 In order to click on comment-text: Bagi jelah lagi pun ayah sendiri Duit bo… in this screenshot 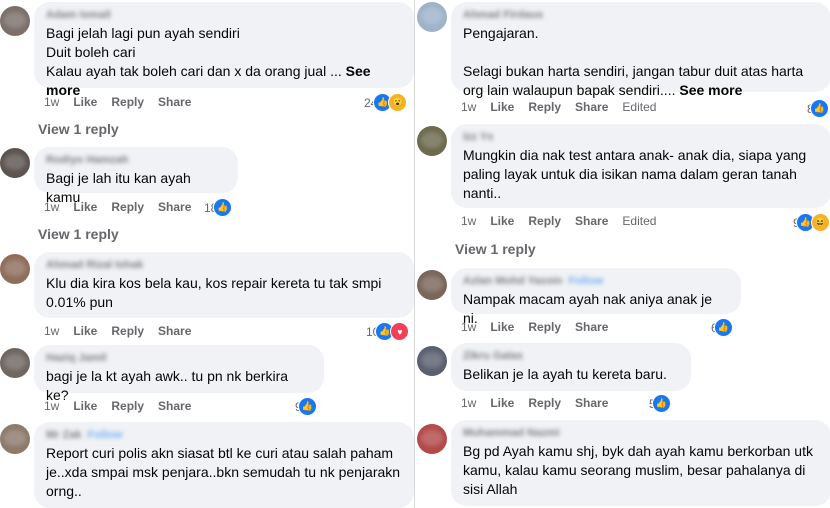, I will do `click(208, 61)`.